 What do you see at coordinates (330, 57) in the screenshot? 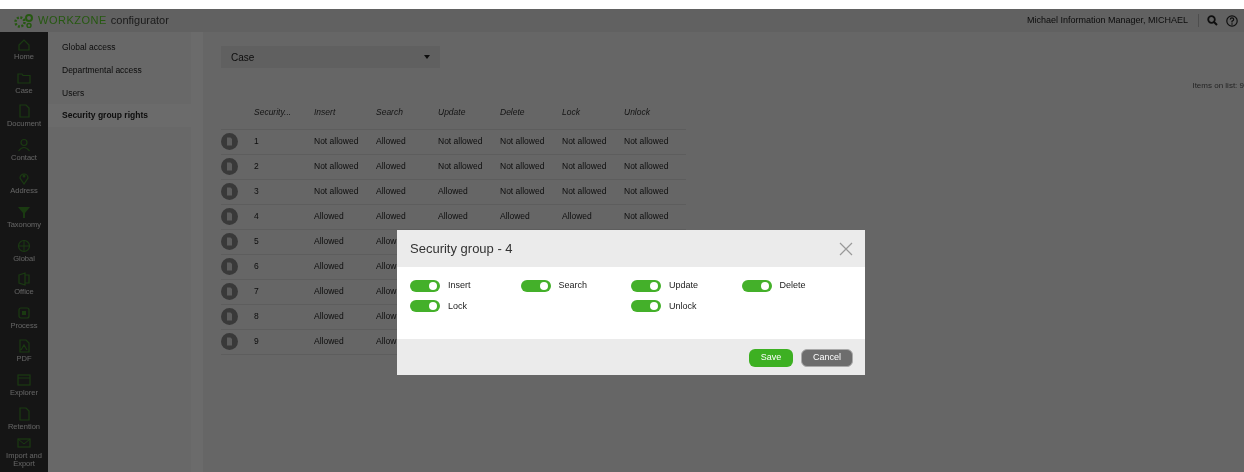
I see `type-dropdown: Case` at bounding box center [330, 57].